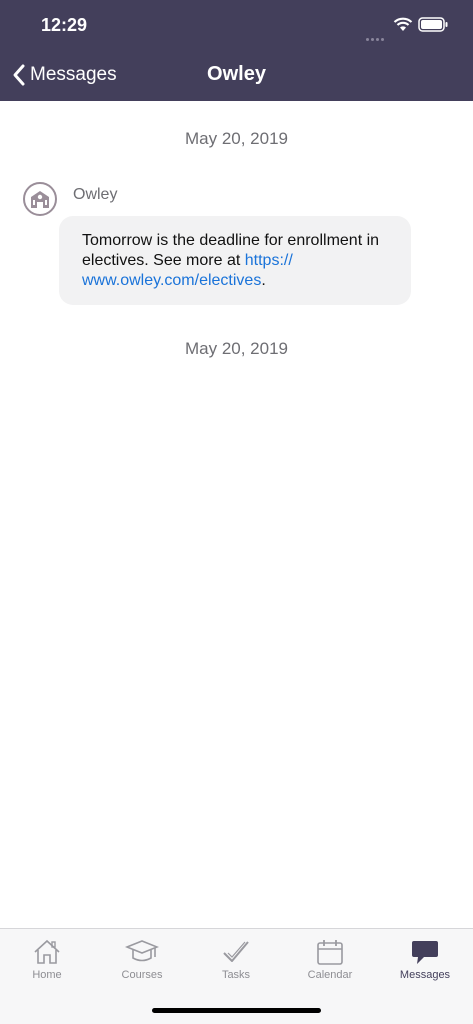 Image resolution: width=473 pixels, height=1024 pixels. Describe the element at coordinates (263, 280) in the screenshot. I see `message-text-end: .` at that location.